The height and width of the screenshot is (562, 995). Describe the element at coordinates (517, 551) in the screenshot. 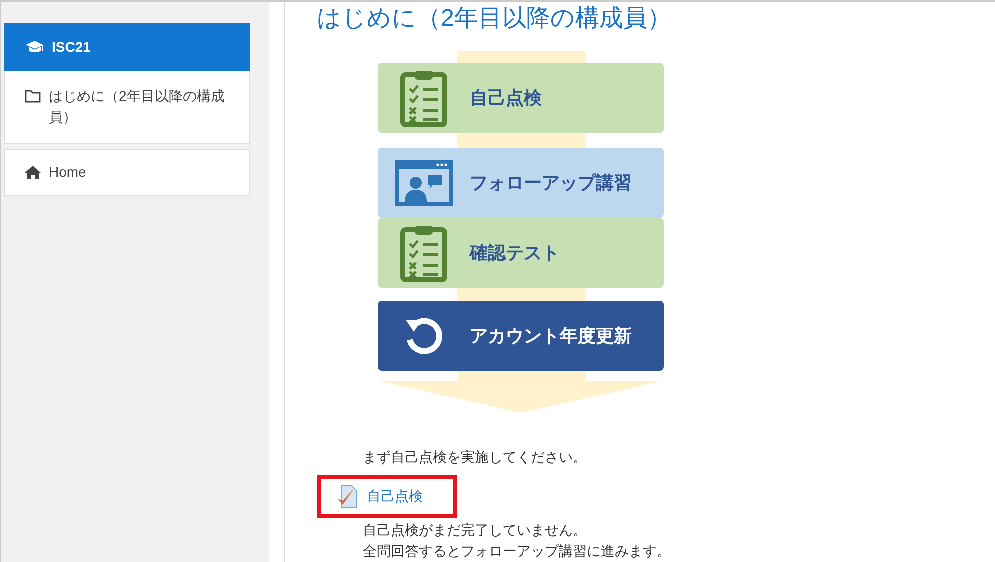

I see `status-note: 全問回答するとフォローアップ講習に進みます。` at that location.